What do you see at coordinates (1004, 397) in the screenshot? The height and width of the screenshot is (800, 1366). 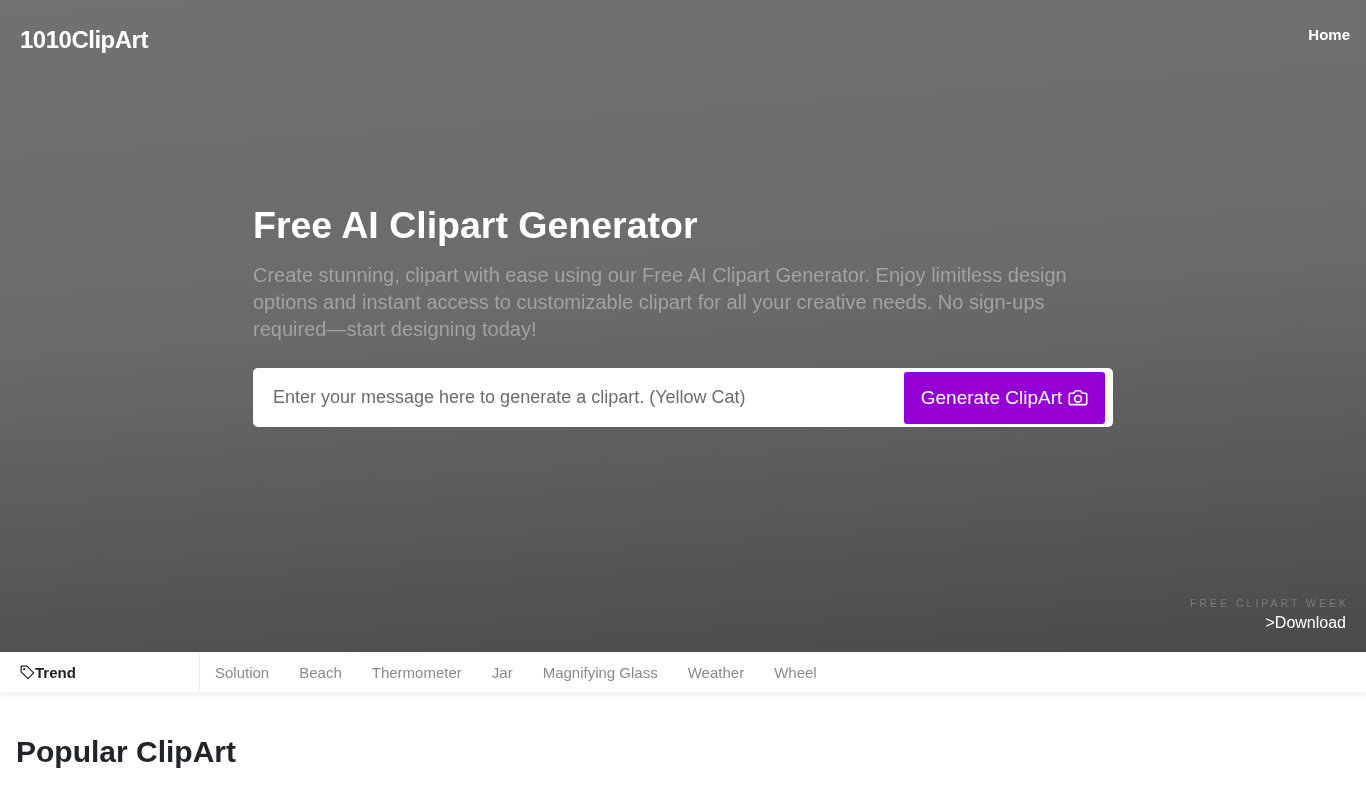 I see `generate-button: Generate ClipArt` at bounding box center [1004, 397].